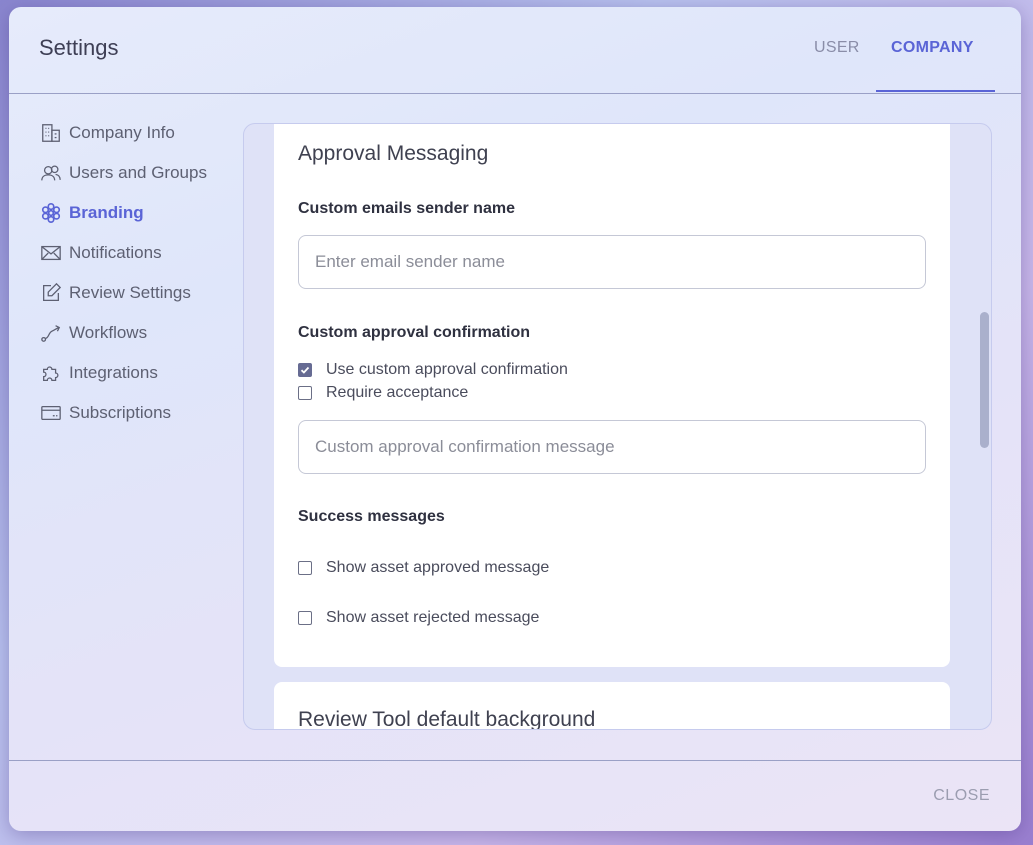  What do you see at coordinates (305, 370) in the screenshot?
I see `checkbox-checked-icon` at bounding box center [305, 370].